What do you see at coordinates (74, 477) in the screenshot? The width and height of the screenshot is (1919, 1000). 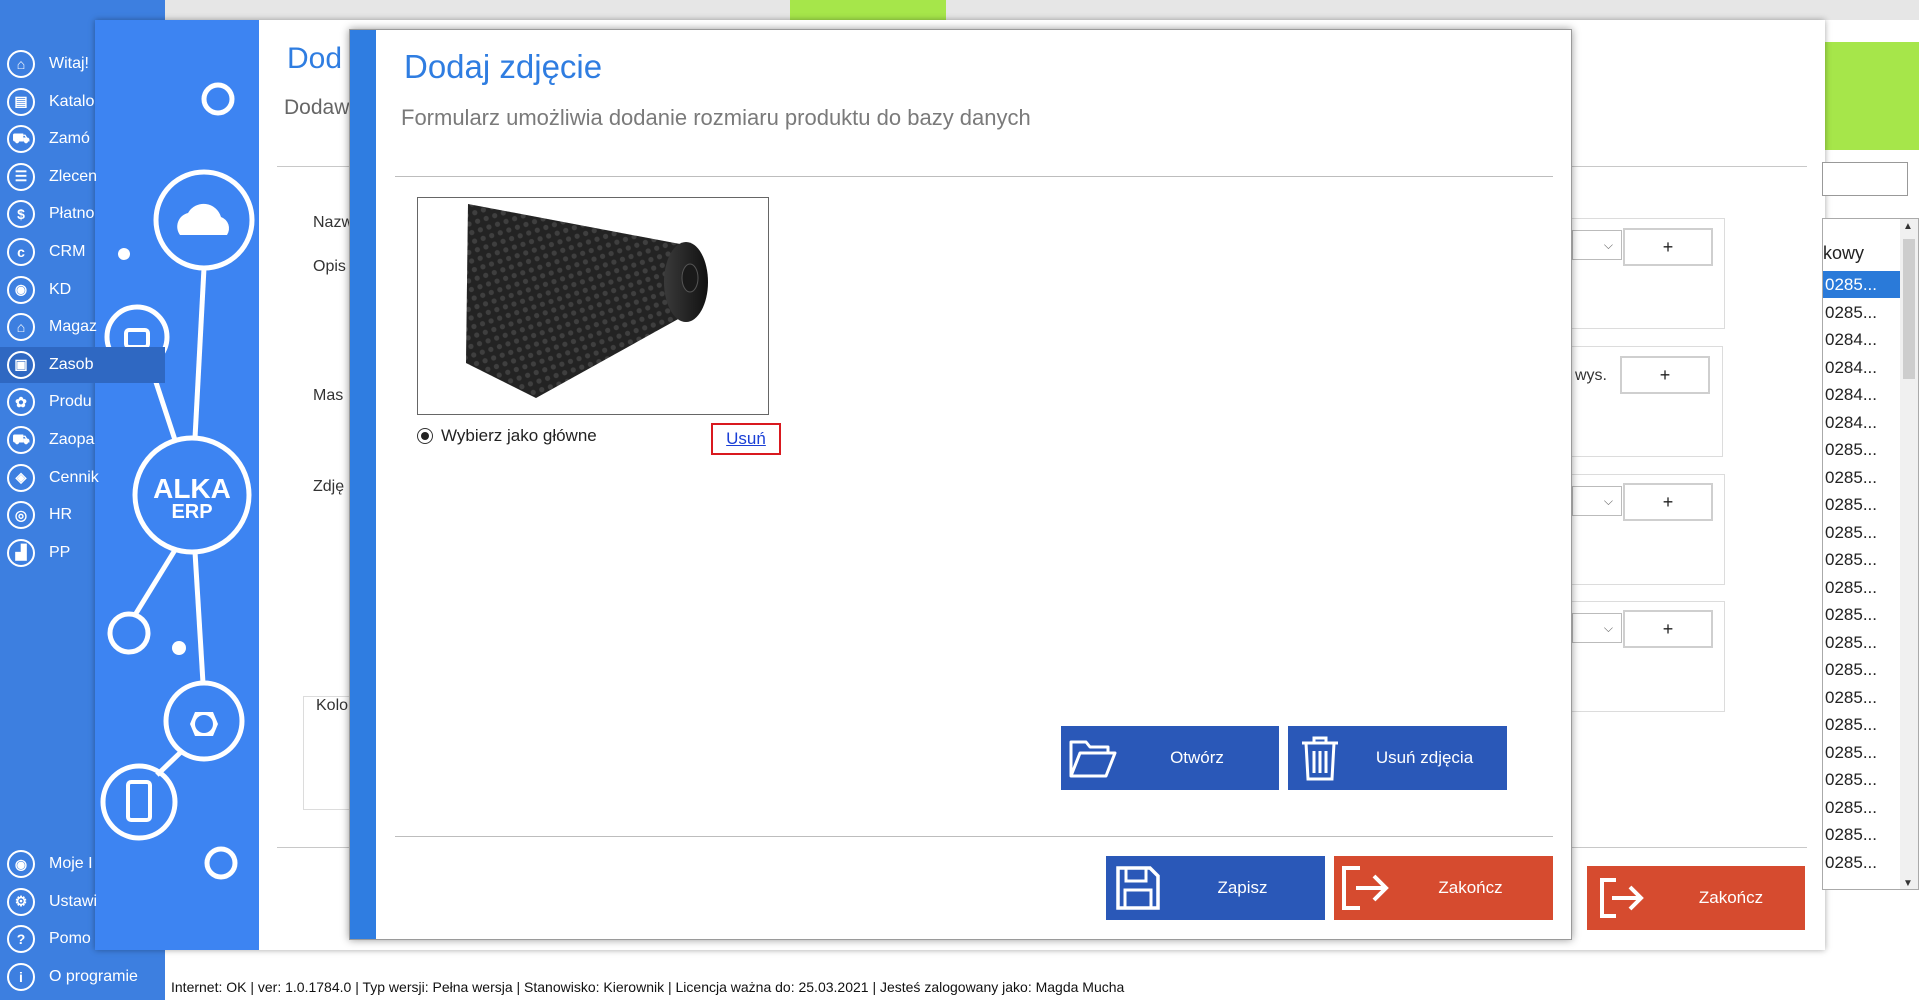 I see `sidebar-item-label: Cennik` at bounding box center [74, 477].